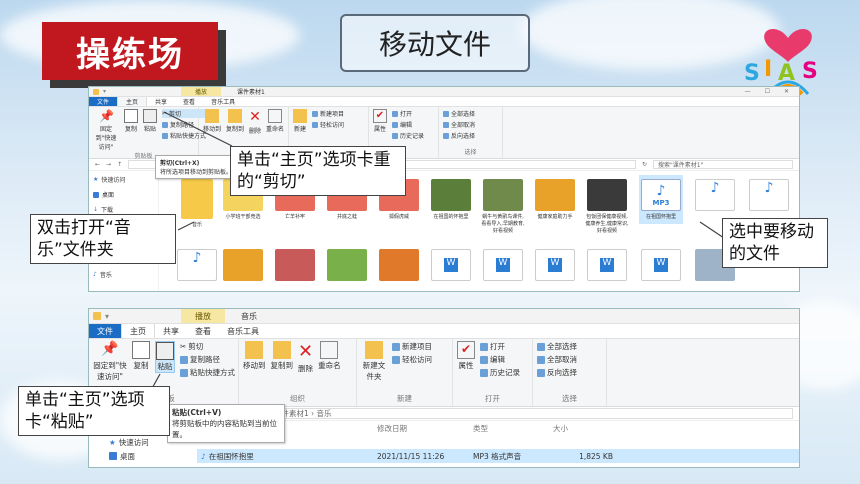 The image size is (860, 484). Describe the element at coordinates (197, 203) in the screenshot. I see `folder-music: 音乐` at that location.